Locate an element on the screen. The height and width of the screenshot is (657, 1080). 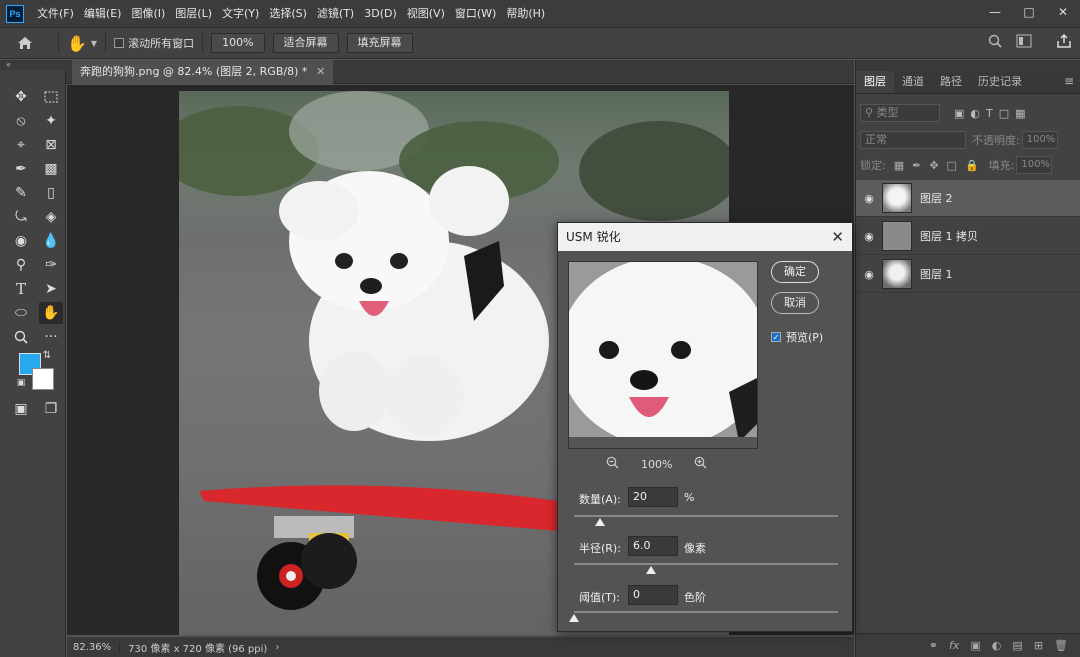
amount-input: 20 is located at coordinates (653, 497).